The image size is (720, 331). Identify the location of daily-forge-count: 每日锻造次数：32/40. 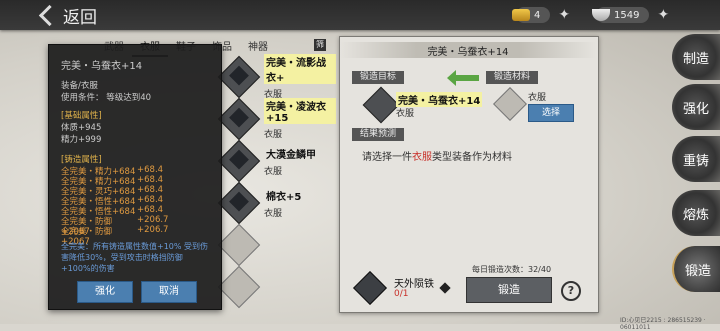
(512, 269).